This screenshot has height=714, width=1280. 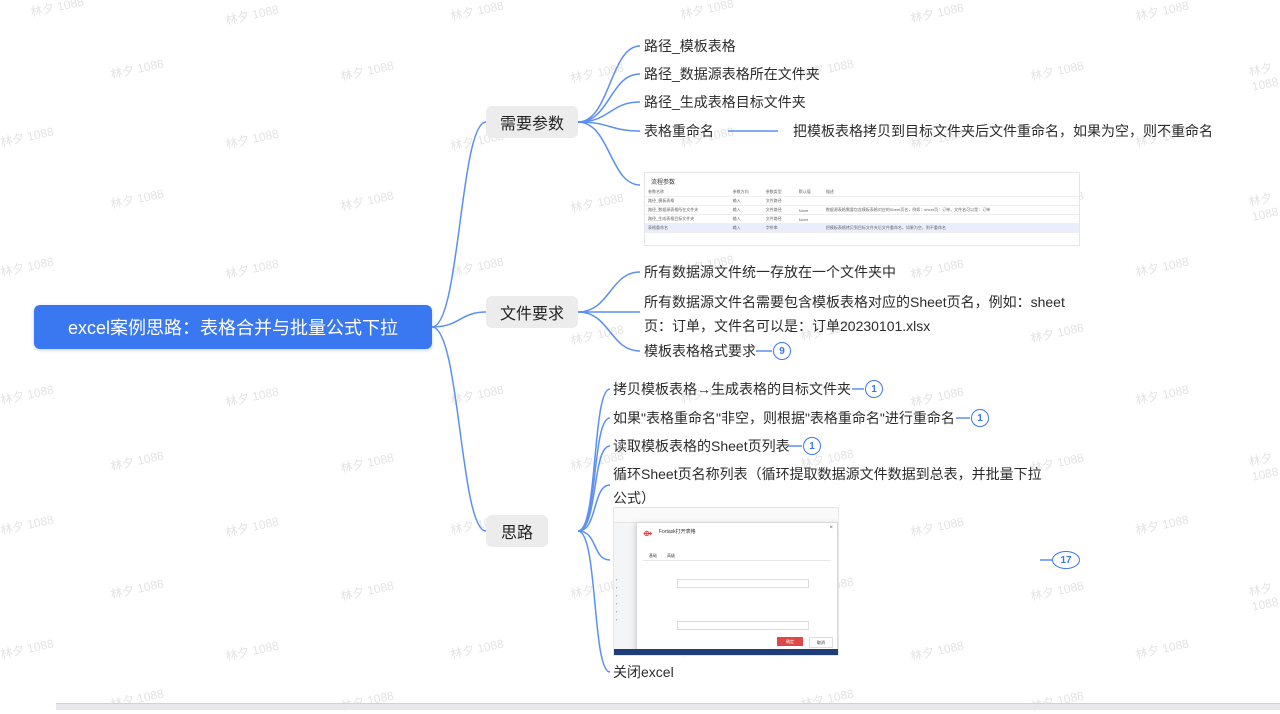 I want to click on dialog-screenshot-thumbnail: ▪ ▪ ▪ ▪ ▪ ▪ ⟴ Fortask打开表格 × 基础 高级 确定 取消, so click(x=726, y=581).